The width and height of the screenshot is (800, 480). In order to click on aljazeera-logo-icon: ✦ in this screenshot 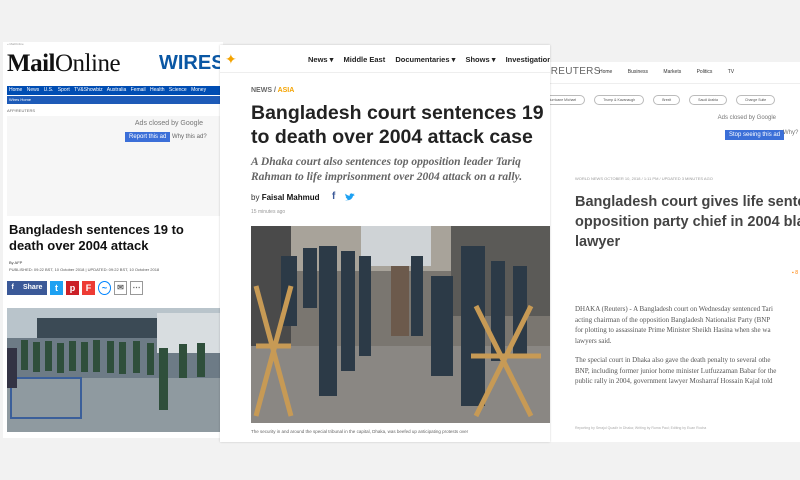, I will do `click(231, 59)`.